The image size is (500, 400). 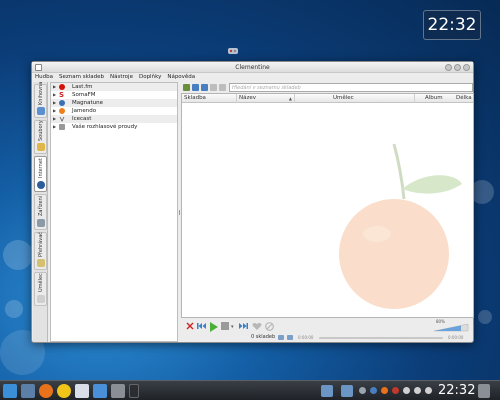 I want to click on chat-icon, so click(x=64, y=391).